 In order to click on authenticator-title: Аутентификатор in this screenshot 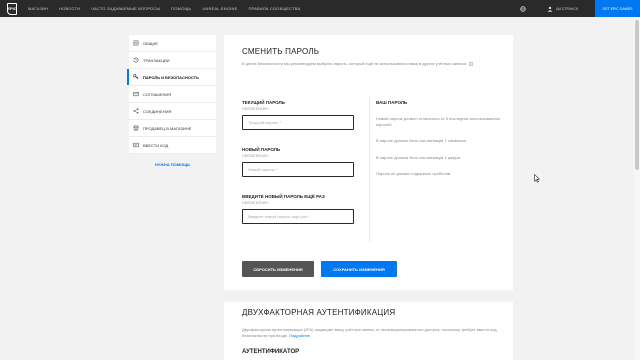, I will do `click(271, 352)`.